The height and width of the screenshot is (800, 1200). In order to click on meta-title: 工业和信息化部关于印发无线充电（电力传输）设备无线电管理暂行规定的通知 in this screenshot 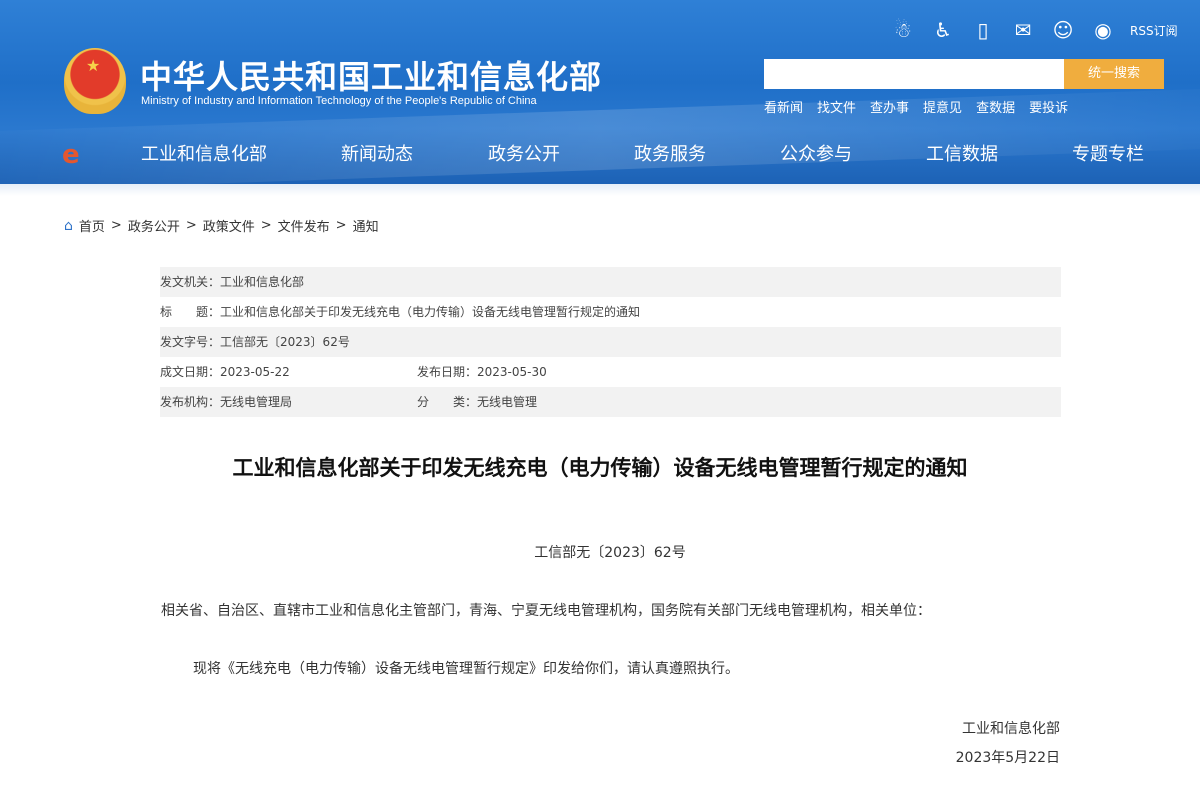, I will do `click(430, 312)`.